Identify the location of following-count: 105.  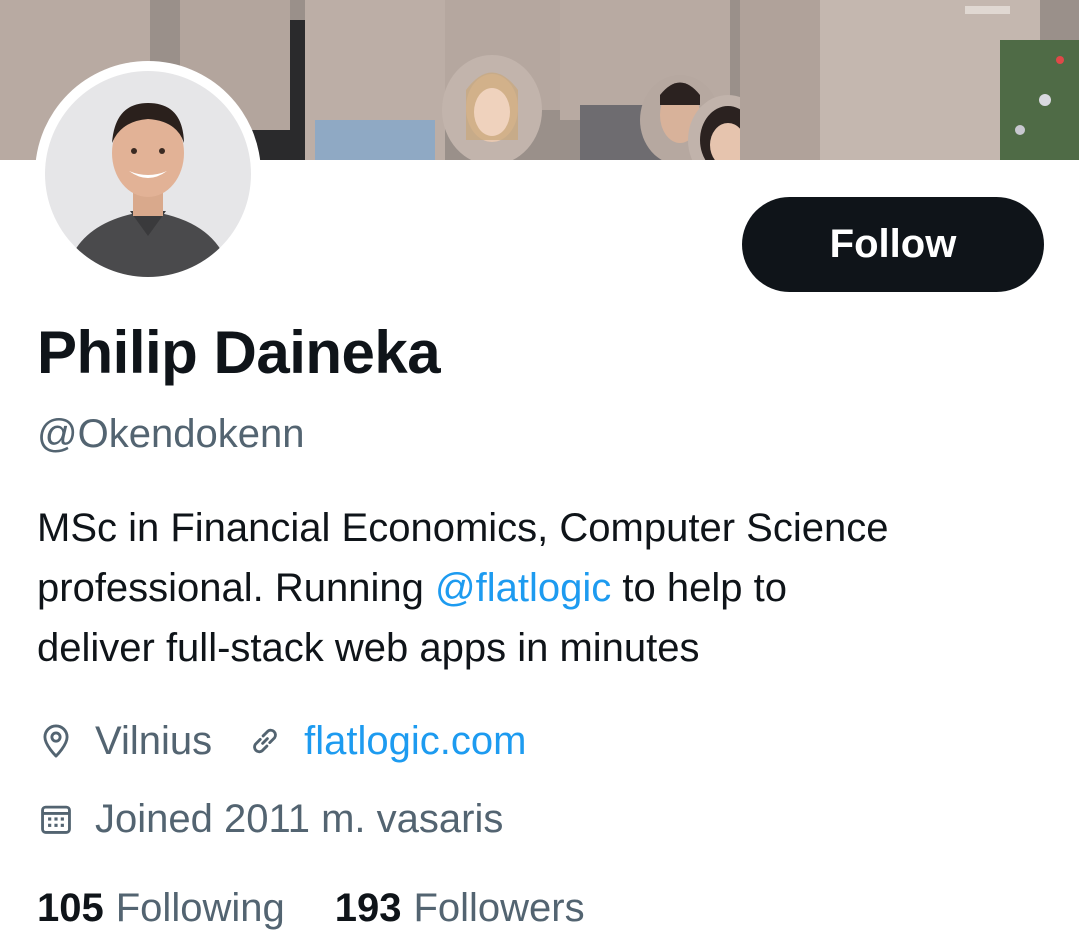
(70, 908).